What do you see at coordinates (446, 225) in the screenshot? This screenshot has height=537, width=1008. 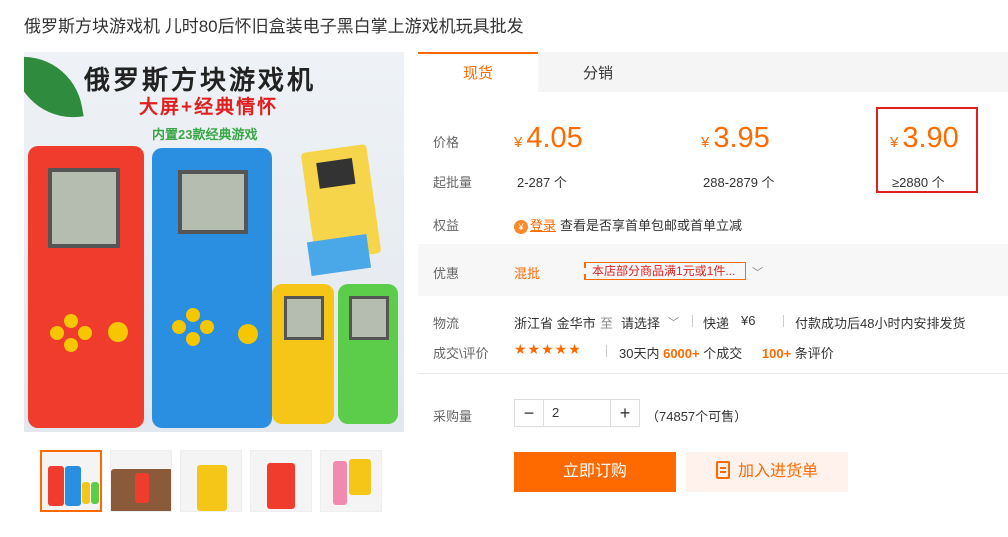 I see `benefits-label: 权益` at bounding box center [446, 225].